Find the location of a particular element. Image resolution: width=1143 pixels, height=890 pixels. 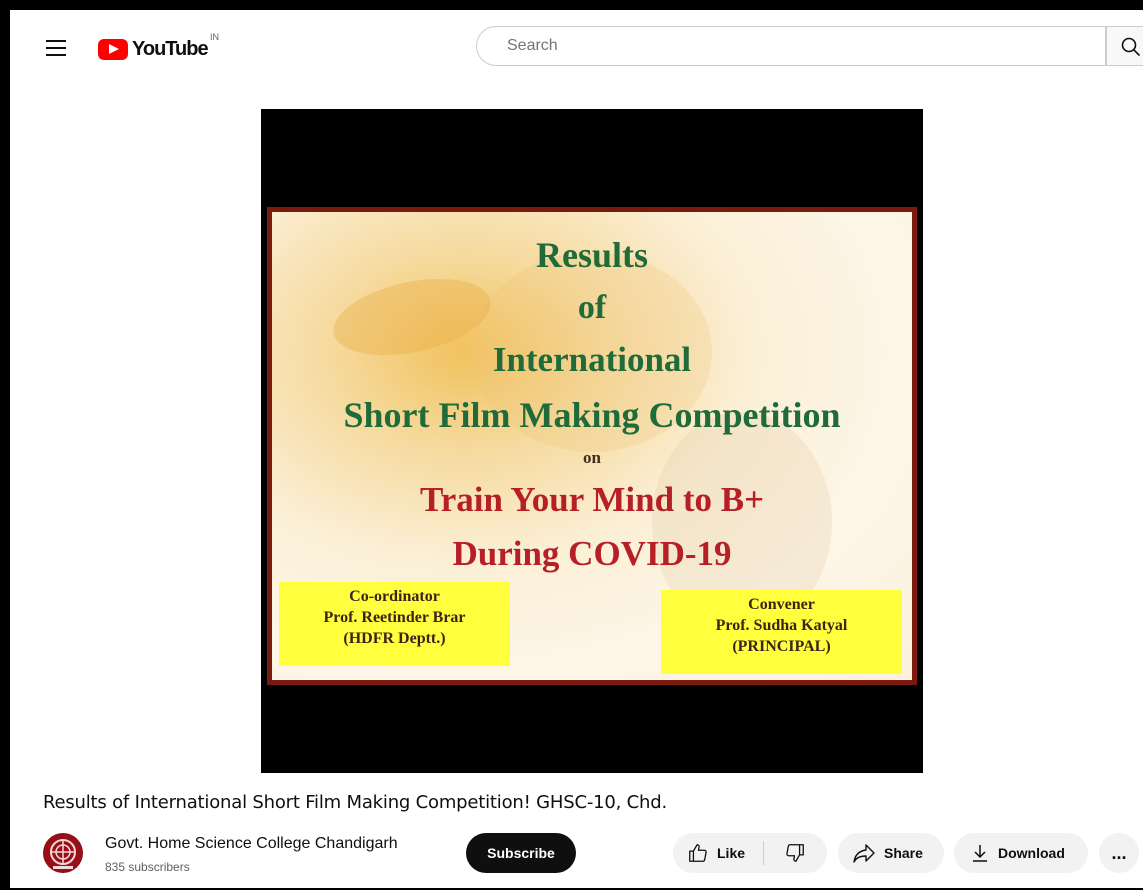

search-placeholder: Search is located at coordinates (532, 45).